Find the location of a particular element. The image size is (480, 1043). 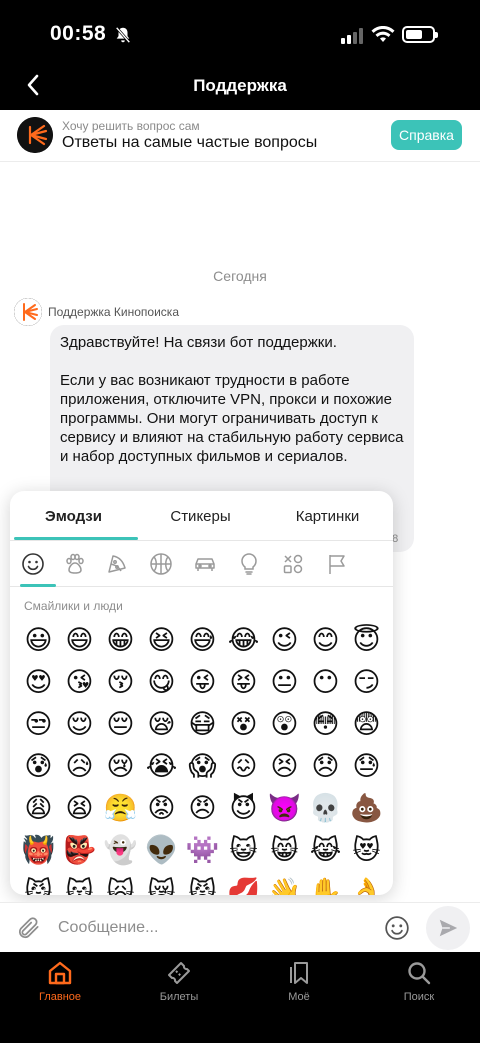

pizza-icon is located at coordinates (117, 564).